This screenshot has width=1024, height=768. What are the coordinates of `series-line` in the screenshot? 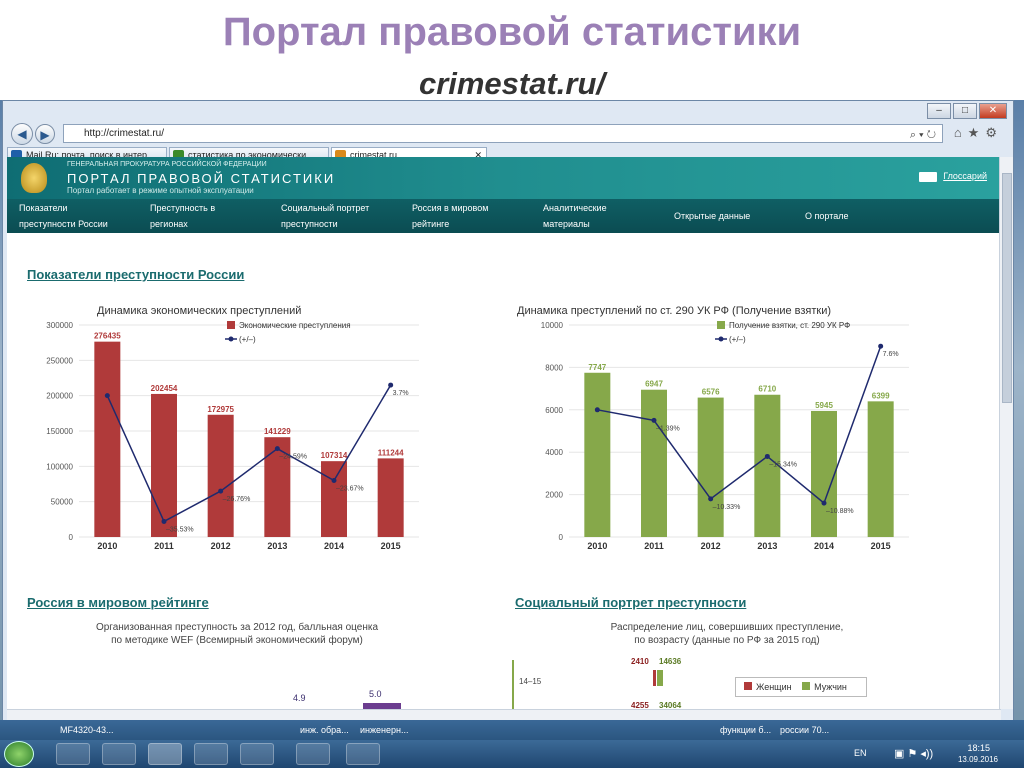 It's located at (739, 425).